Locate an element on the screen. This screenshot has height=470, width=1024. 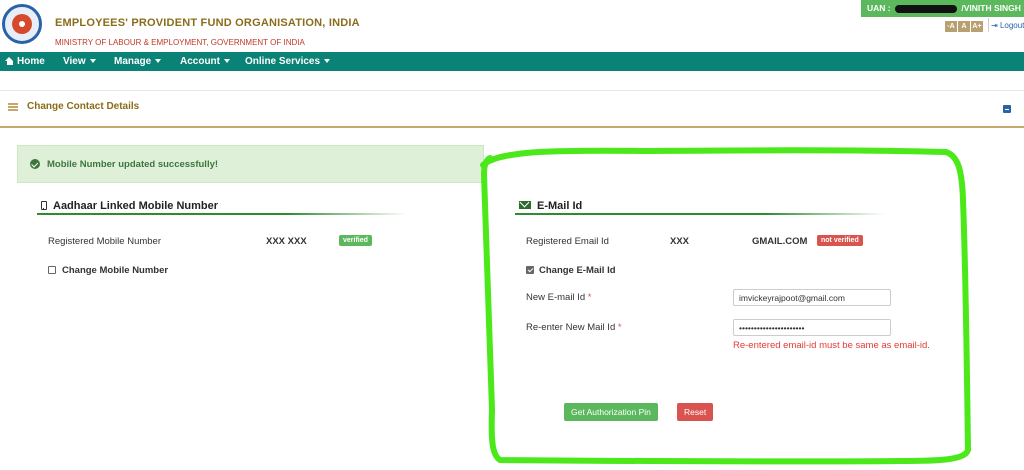
nav-label: View is located at coordinates (74, 61).